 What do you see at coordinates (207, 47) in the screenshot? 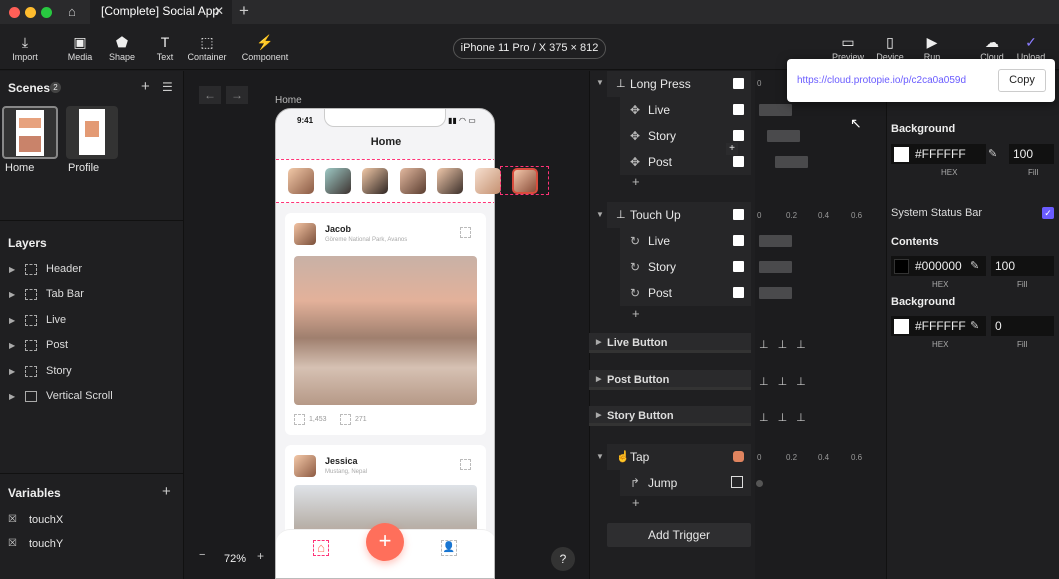
I see `container-button: ⬚ Container` at bounding box center [207, 47].